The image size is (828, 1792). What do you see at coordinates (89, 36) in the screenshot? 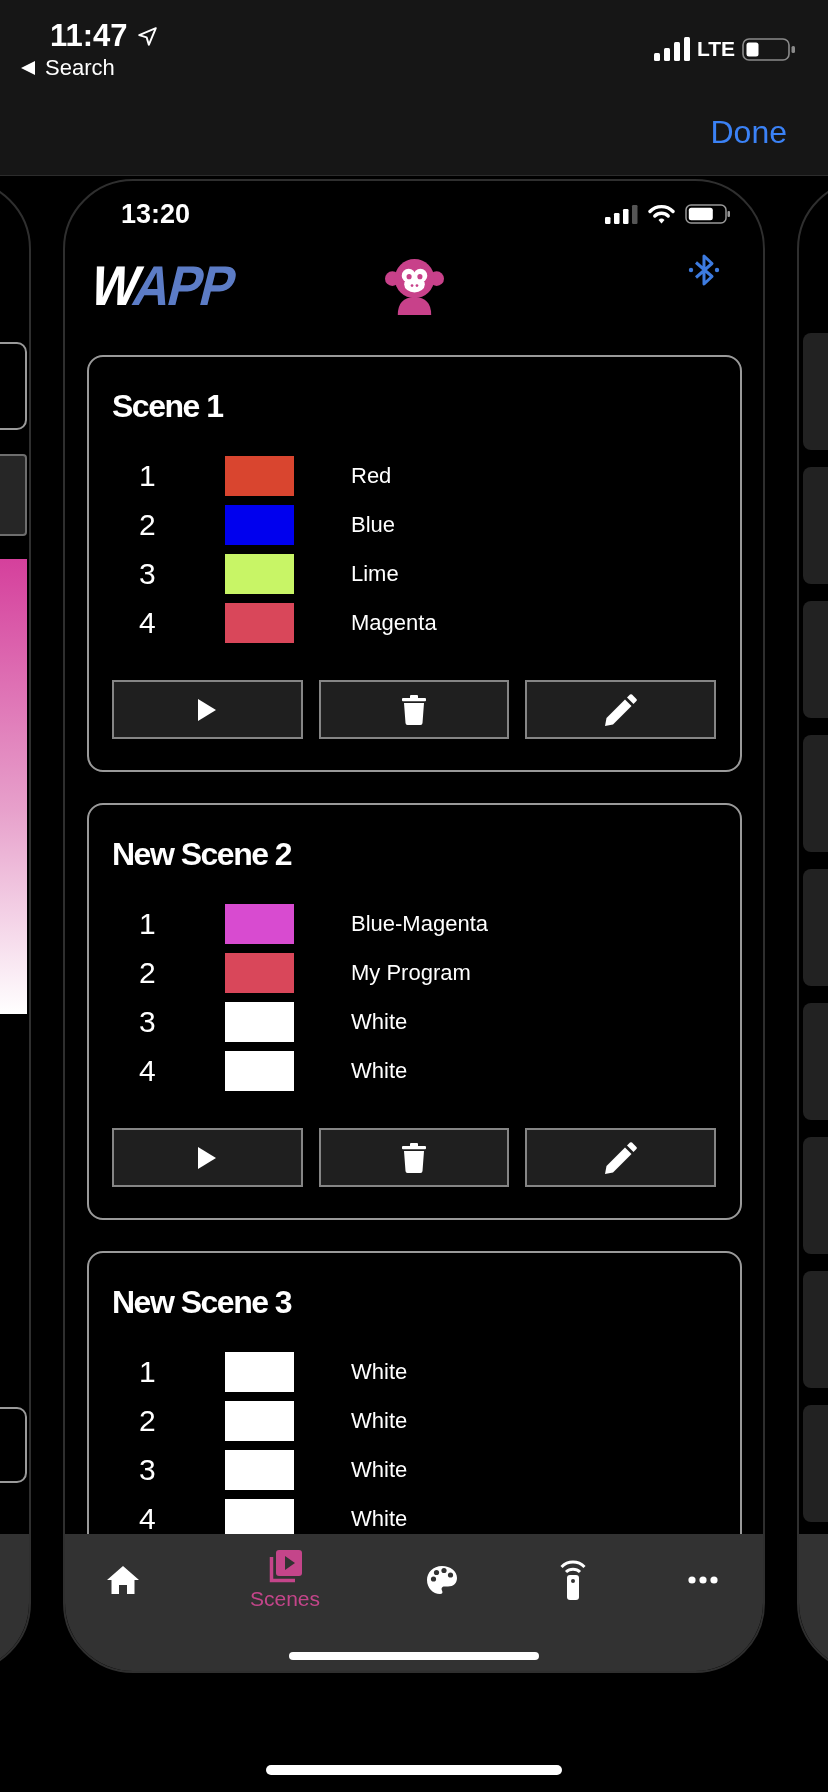
I see `status-time: 11:47` at bounding box center [89, 36].